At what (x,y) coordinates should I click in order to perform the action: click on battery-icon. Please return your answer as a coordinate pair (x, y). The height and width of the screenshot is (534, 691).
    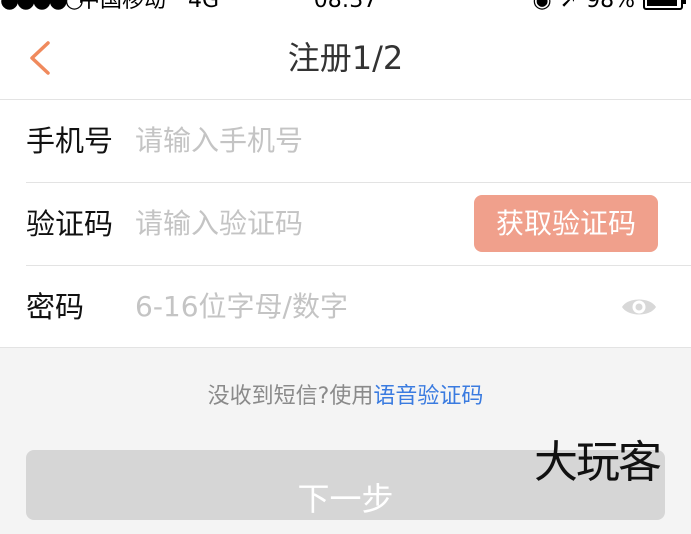
    Looking at the image, I should click on (664, 5).